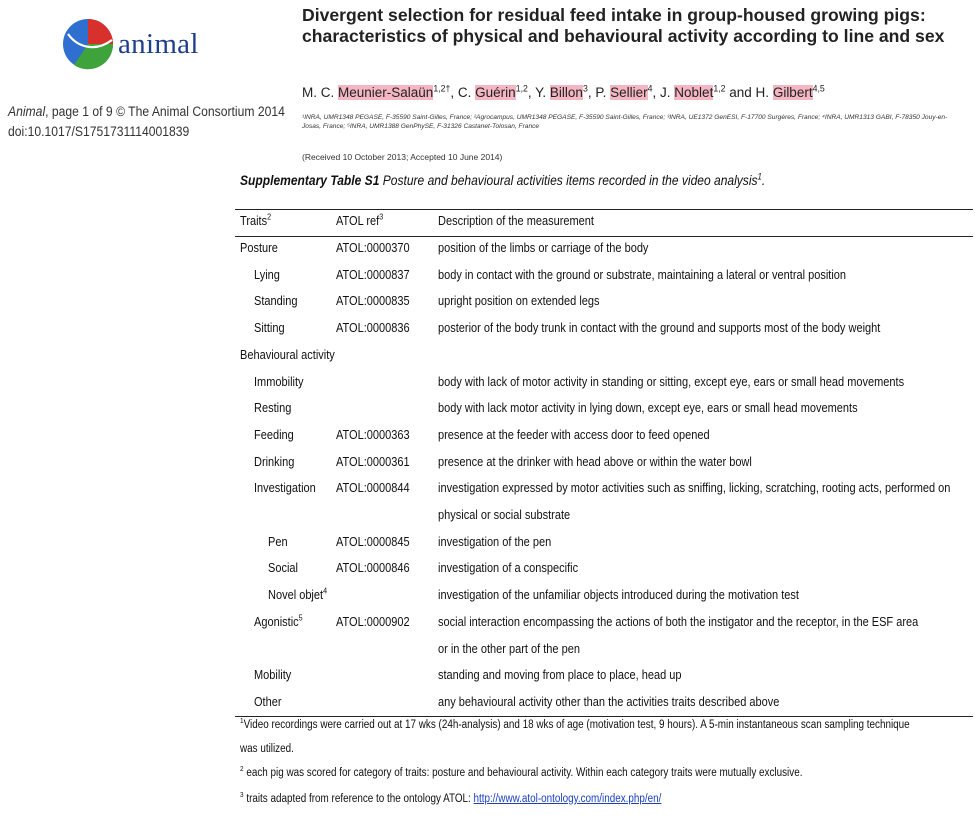  I want to click on animal-logo-icon, so click(88, 44).